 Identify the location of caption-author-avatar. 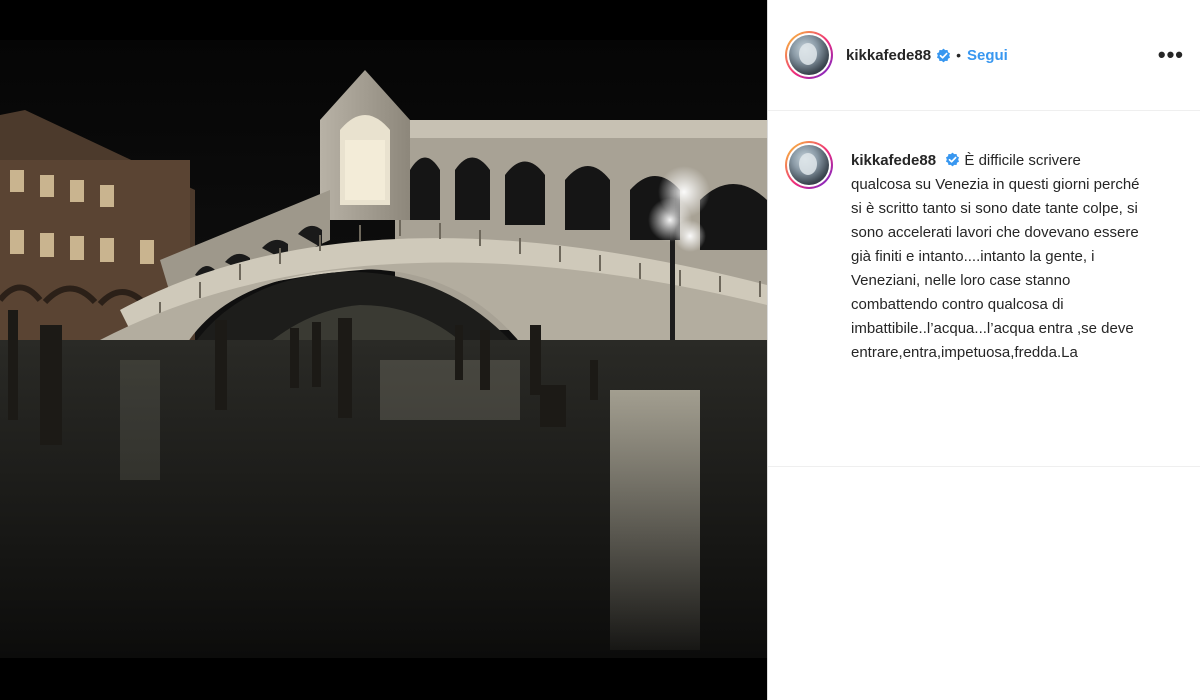
(809, 165).